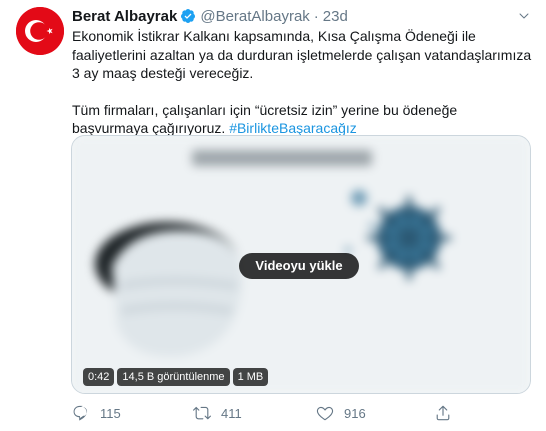 The width and height of the screenshot is (546, 431). Describe the element at coordinates (110, 413) in the screenshot. I see `reply-count: 115` at that location.